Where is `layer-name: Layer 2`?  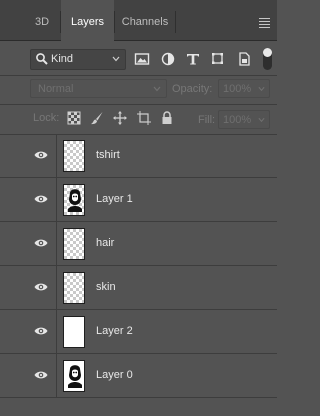 layer-name: Layer 2 is located at coordinates (114, 331).